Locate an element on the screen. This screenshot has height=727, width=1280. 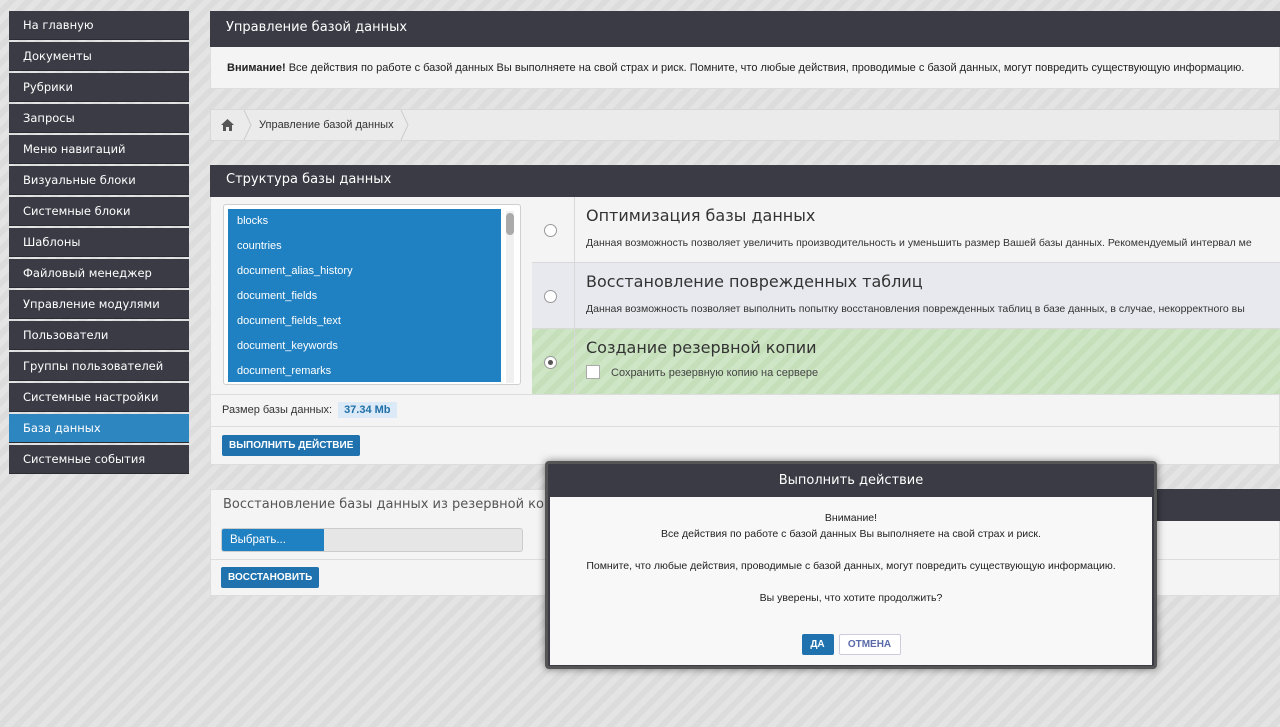
home-icon is located at coordinates (227, 125).